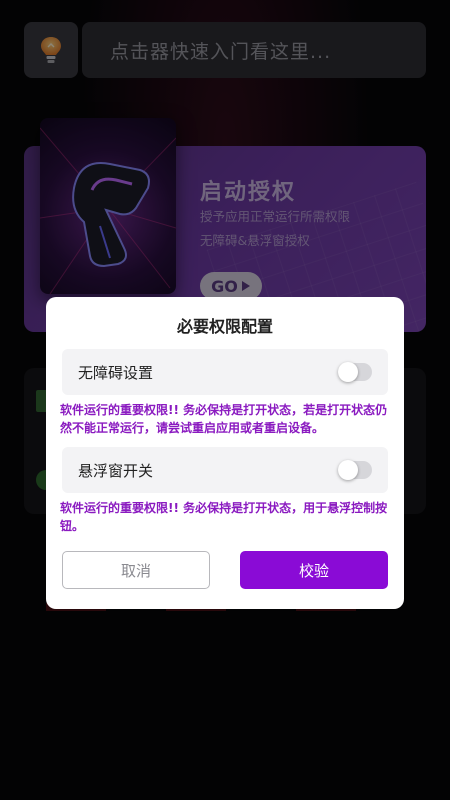 This screenshot has height=800, width=450. Describe the element at coordinates (224, 517) in the screenshot. I see `floating-window-note: 软件运行的重要权限!! 务必保持是打开状态，用于悬浮控制按钮。` at that location.